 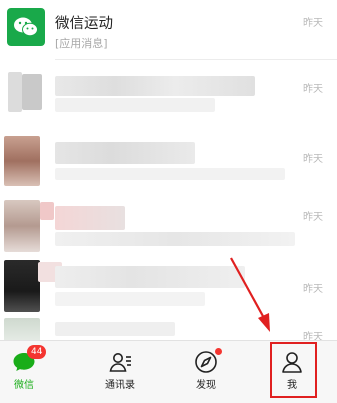 I want to click on divider, so click(x=196, y=59).